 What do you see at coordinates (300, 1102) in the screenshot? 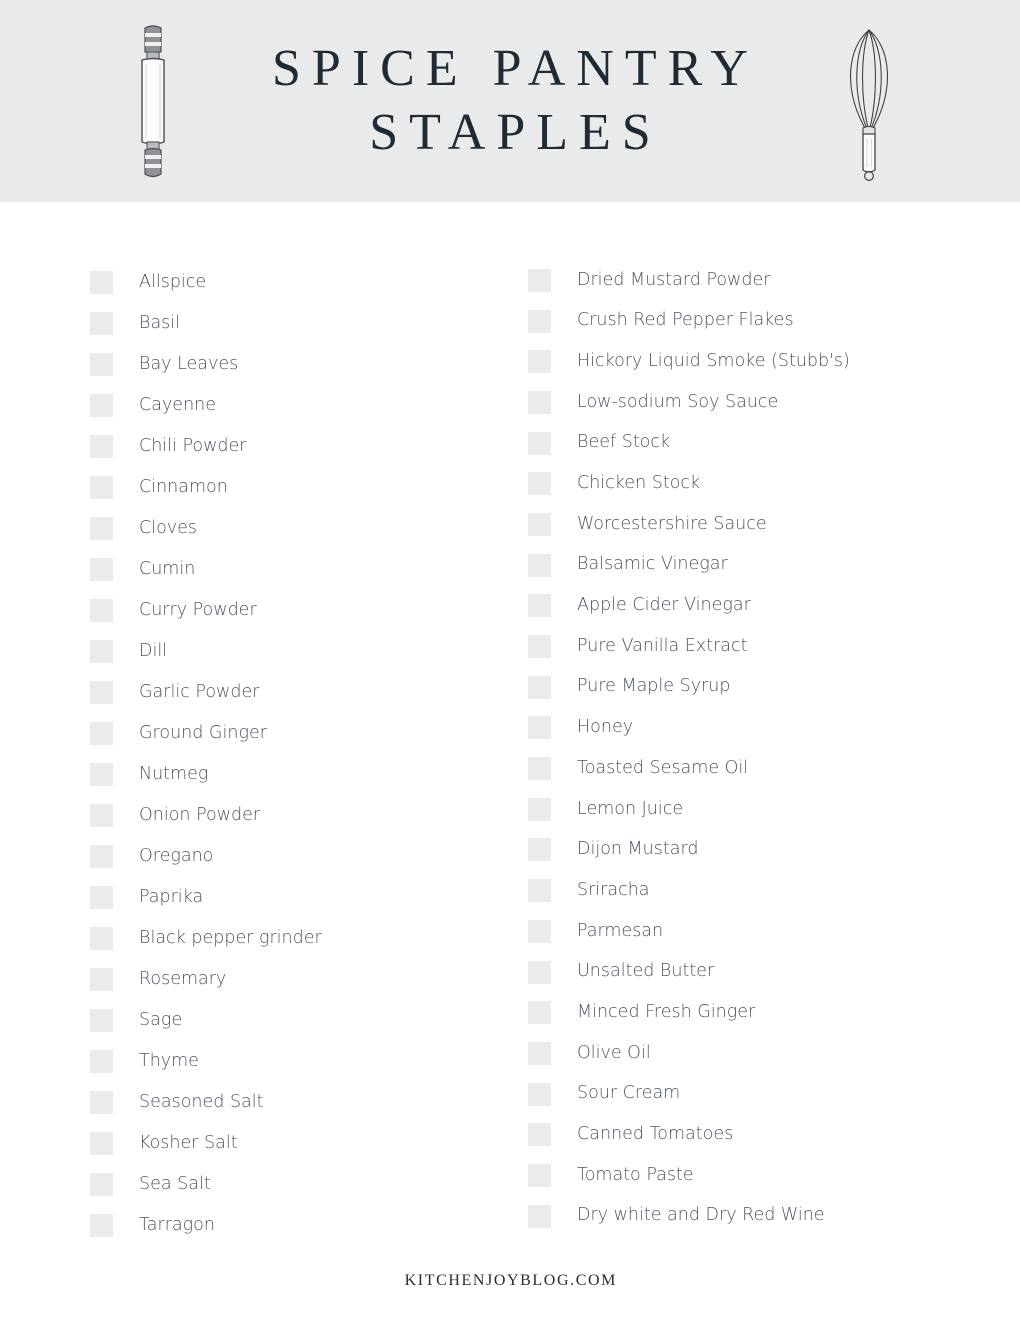
I see `checklist-item: Seasoned Salt` at bounding box center [300, 1102].